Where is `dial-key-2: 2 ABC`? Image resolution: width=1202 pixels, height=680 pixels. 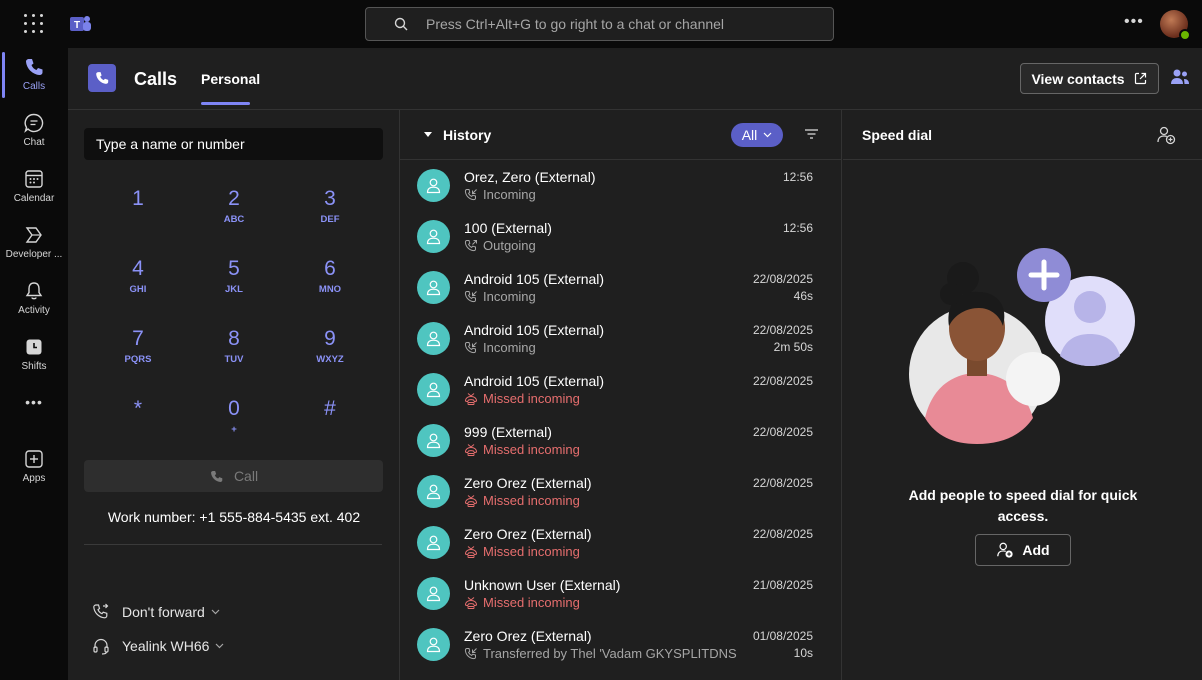
dial-key-2: 2 ABC is located at coordinates (234, 216).